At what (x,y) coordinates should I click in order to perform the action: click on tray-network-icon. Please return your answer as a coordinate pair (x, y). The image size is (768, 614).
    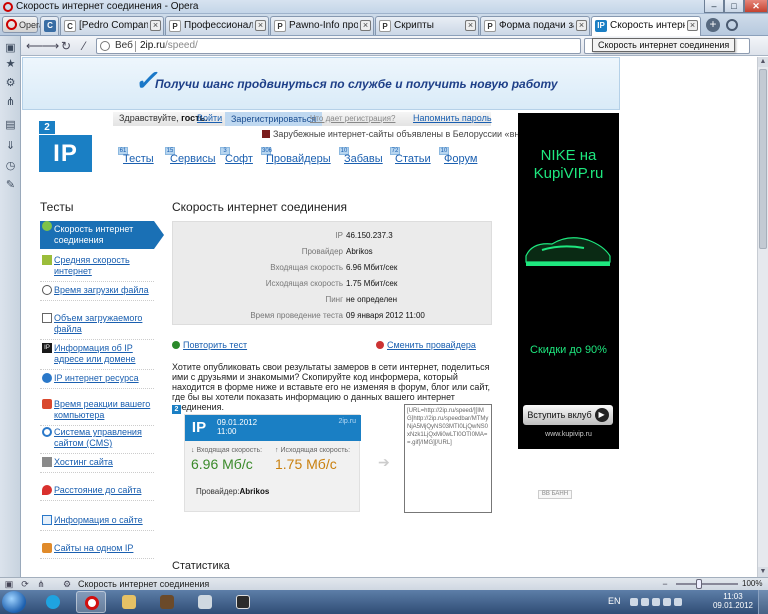
    Looking at the image, I should click on (645, 602).